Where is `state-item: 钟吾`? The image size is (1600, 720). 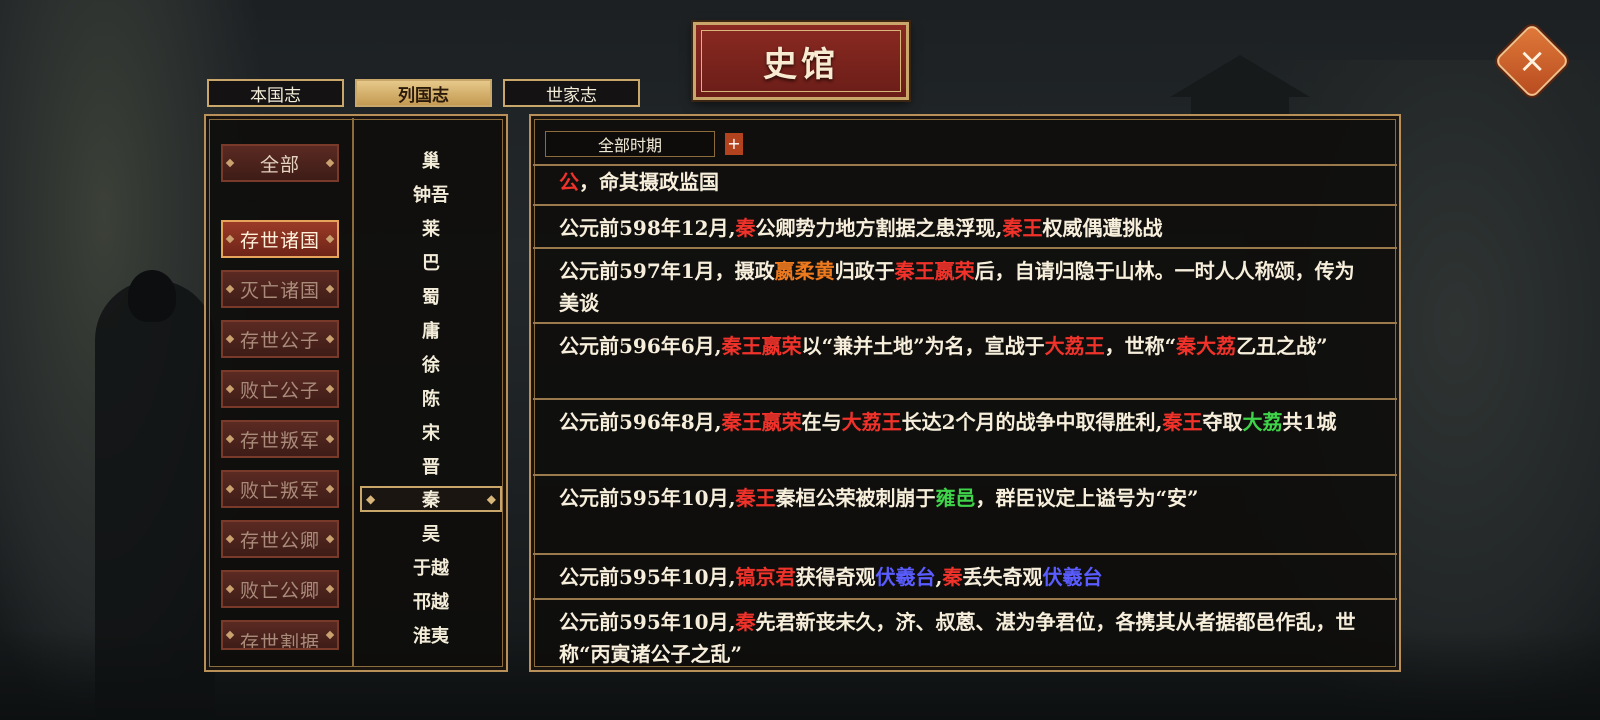 state-item: 钟吾 is located at coordinates (431, 194).